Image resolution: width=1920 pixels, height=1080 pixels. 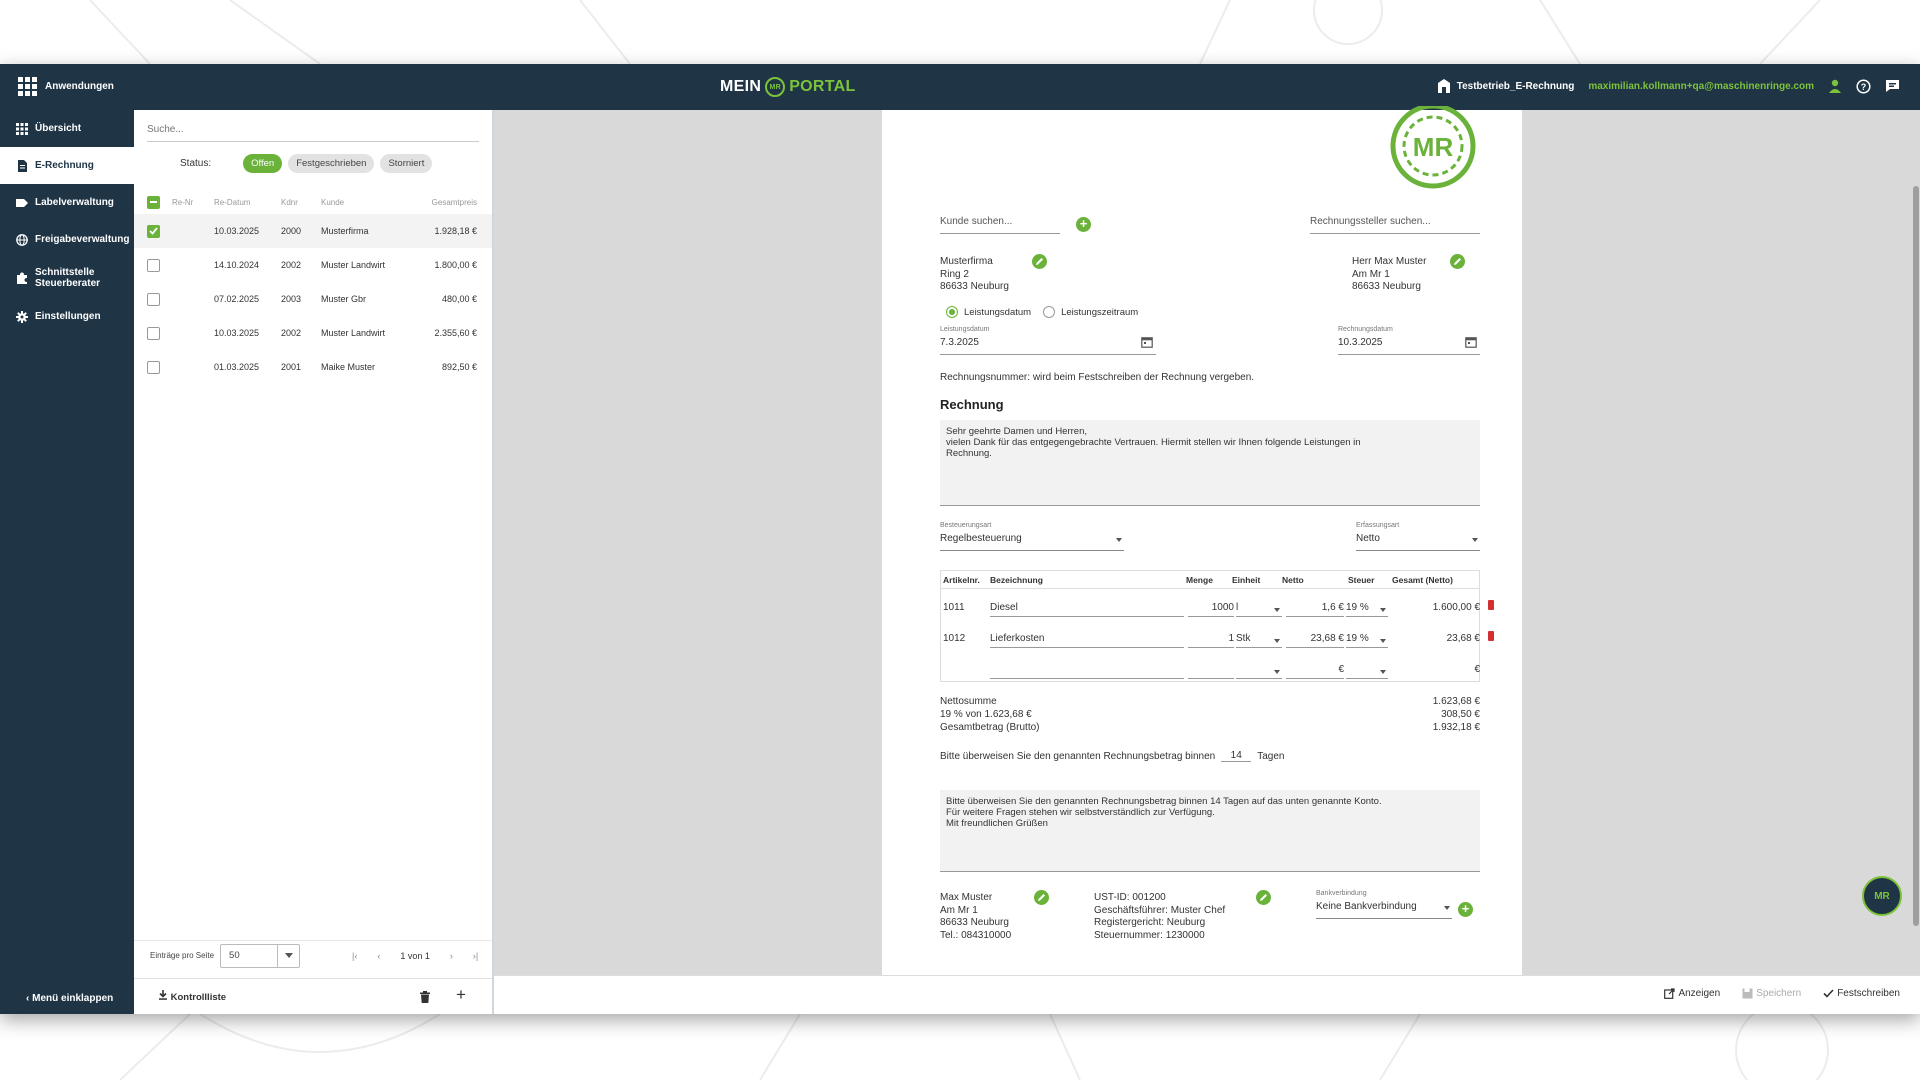 What do you see at coordinates (1882, 896) in the screenshot?
I see `mr-assistant-button: MR` at bounding box center [1882, 896].